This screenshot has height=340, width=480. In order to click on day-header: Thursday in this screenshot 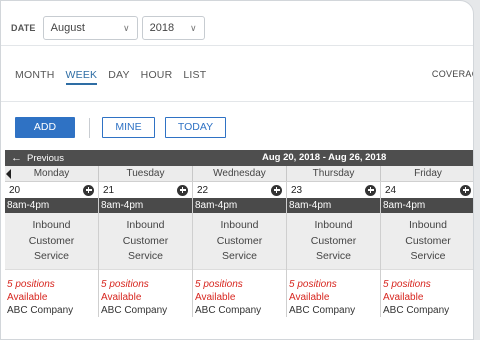, I will do `click(334, 173)`.